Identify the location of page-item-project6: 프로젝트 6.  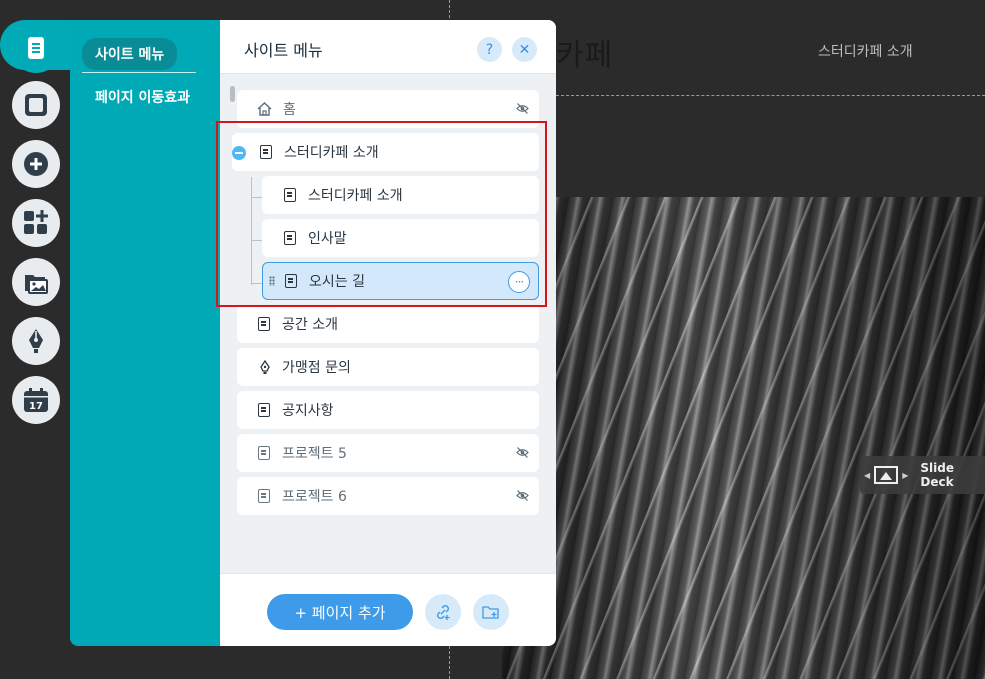
(388, 496).